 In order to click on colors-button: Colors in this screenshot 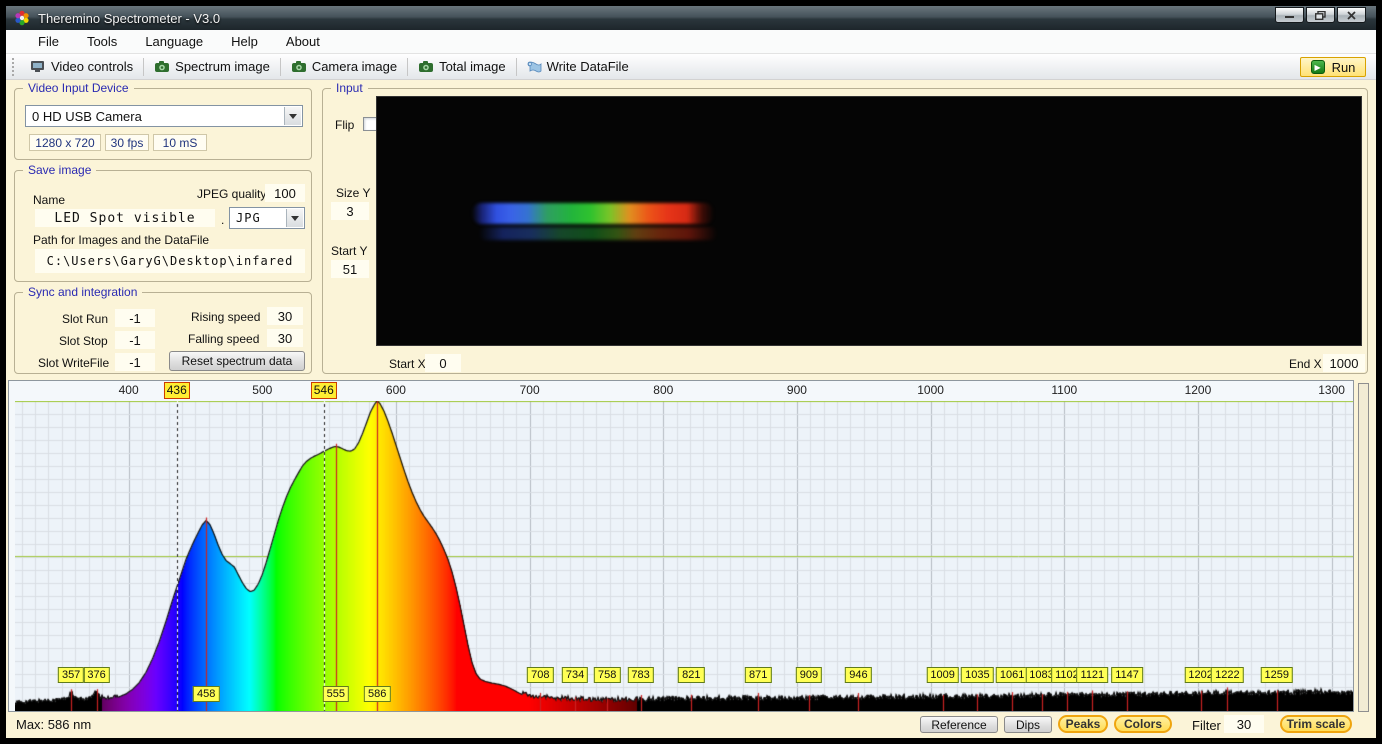, I will do `click(1143, 724)`.